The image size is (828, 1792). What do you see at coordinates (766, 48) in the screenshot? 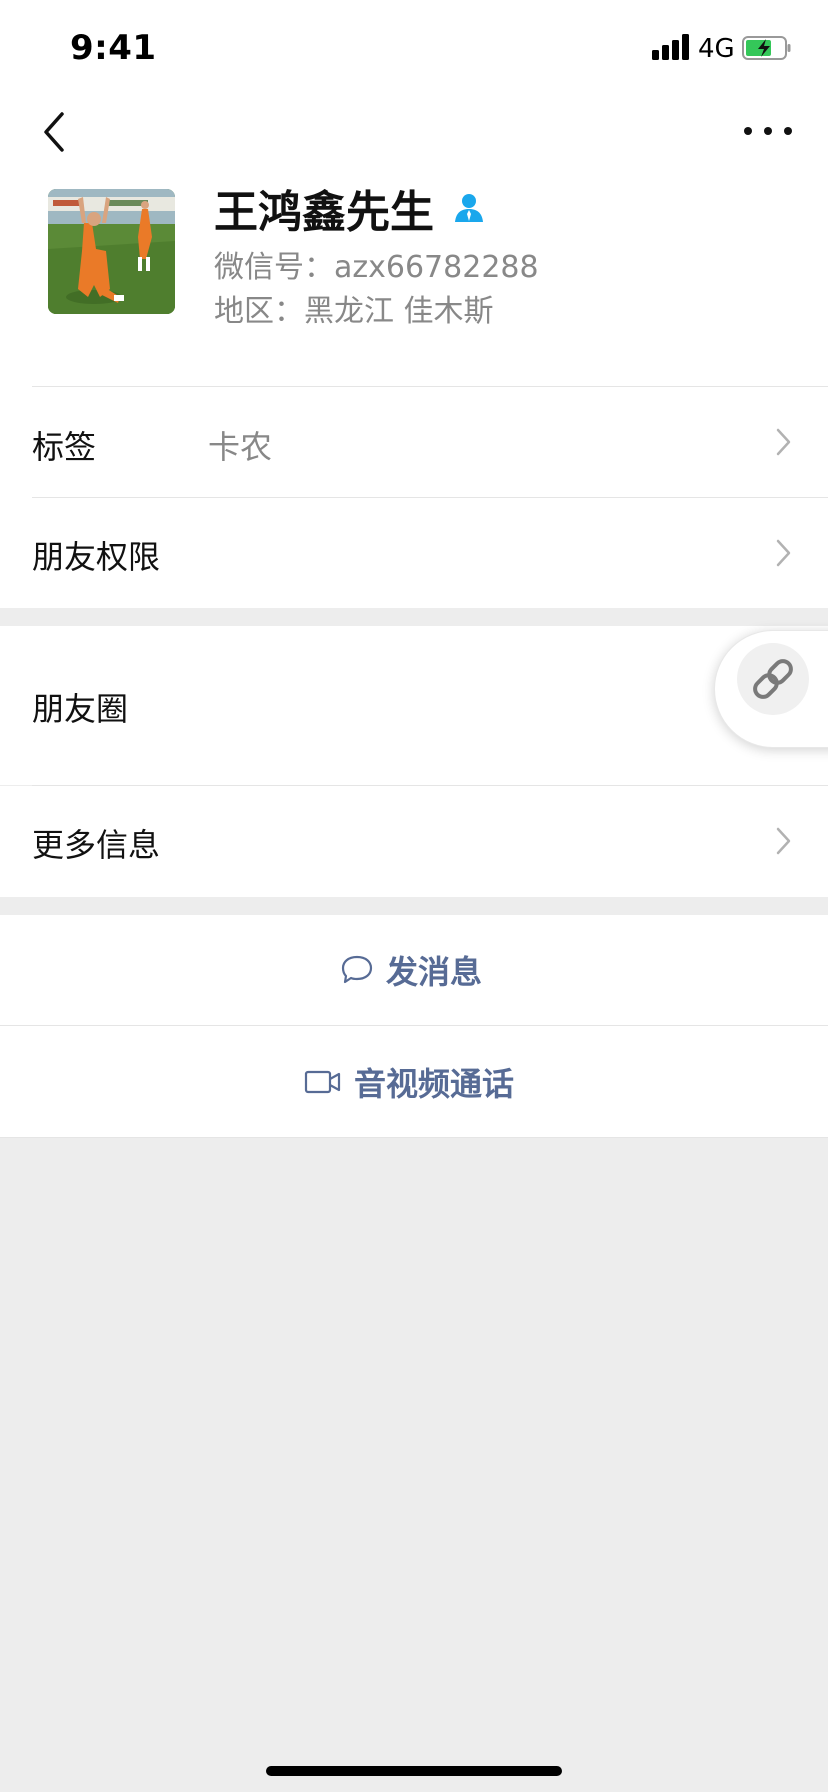
I see `battery-charging-icon` at bounding box center [766, 48].